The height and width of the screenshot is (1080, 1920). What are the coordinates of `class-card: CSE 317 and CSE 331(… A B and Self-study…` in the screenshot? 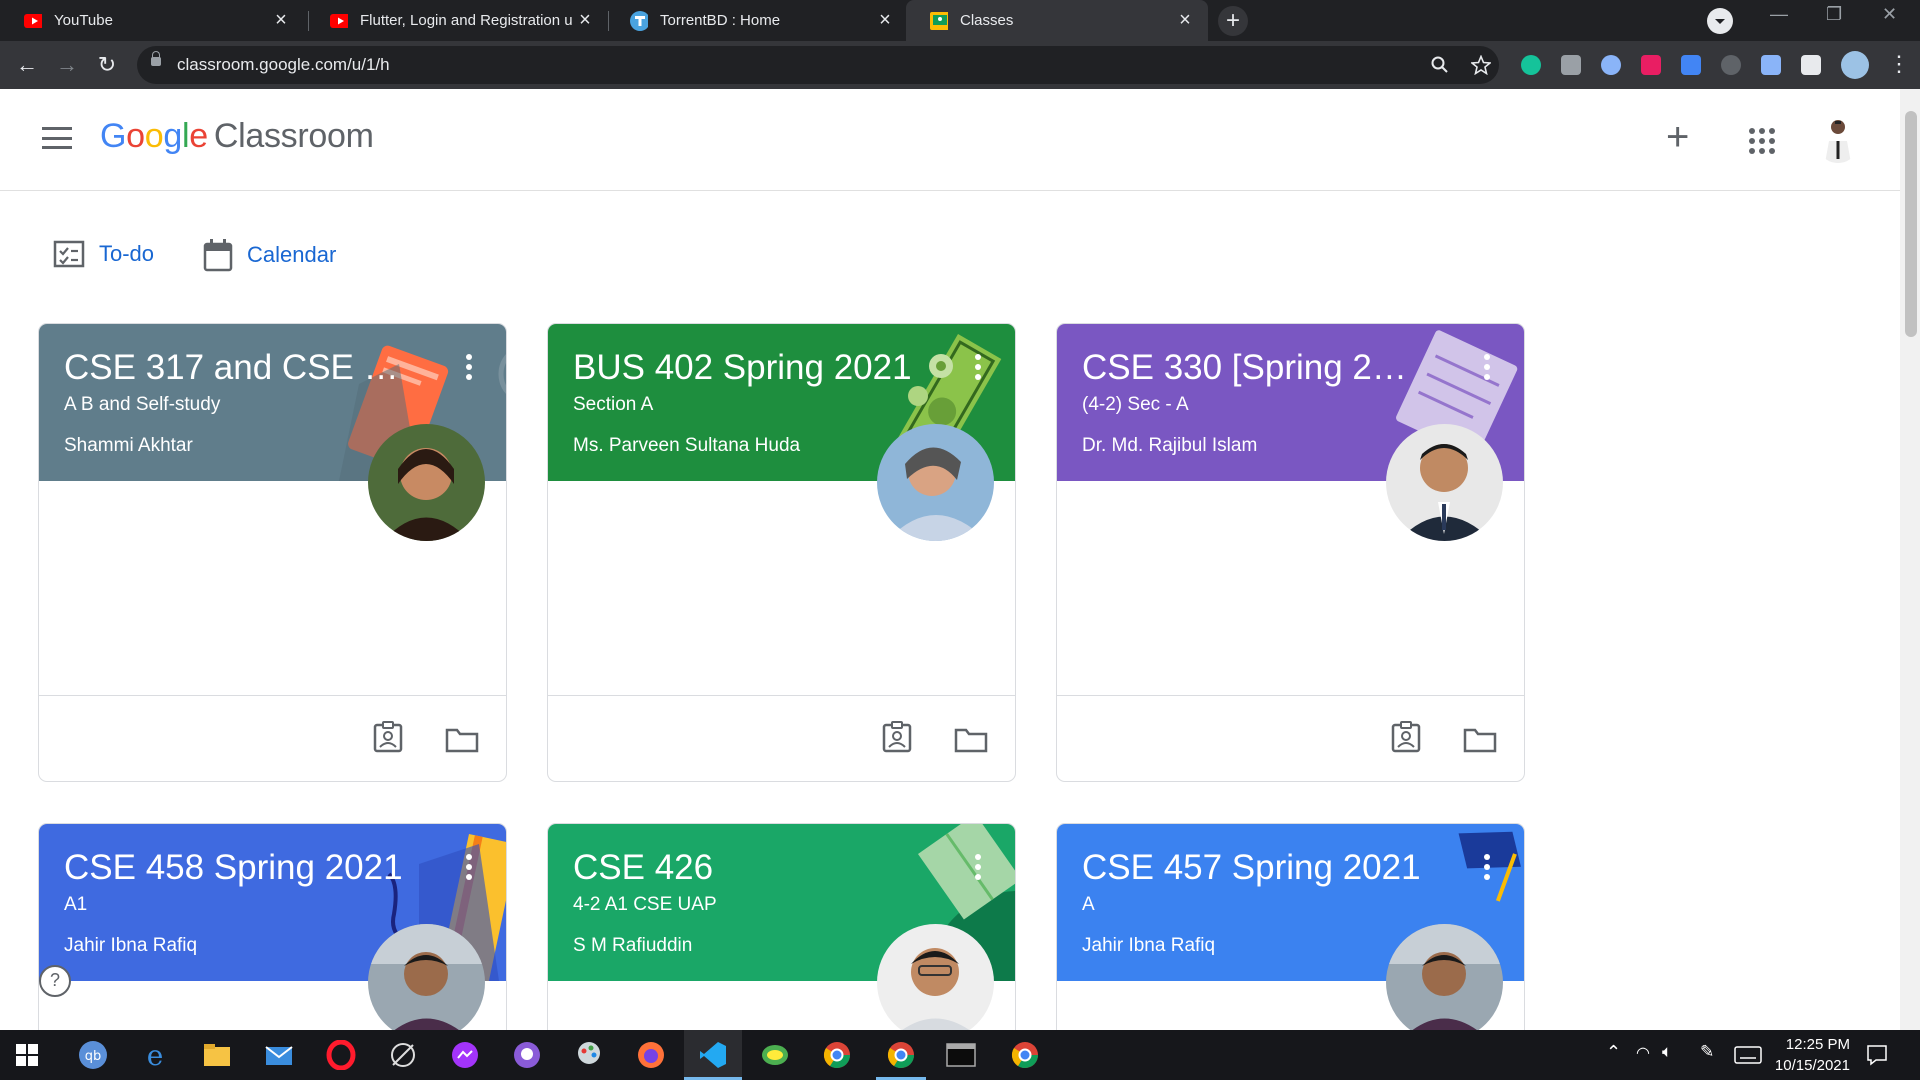 It's located at (272, 552).